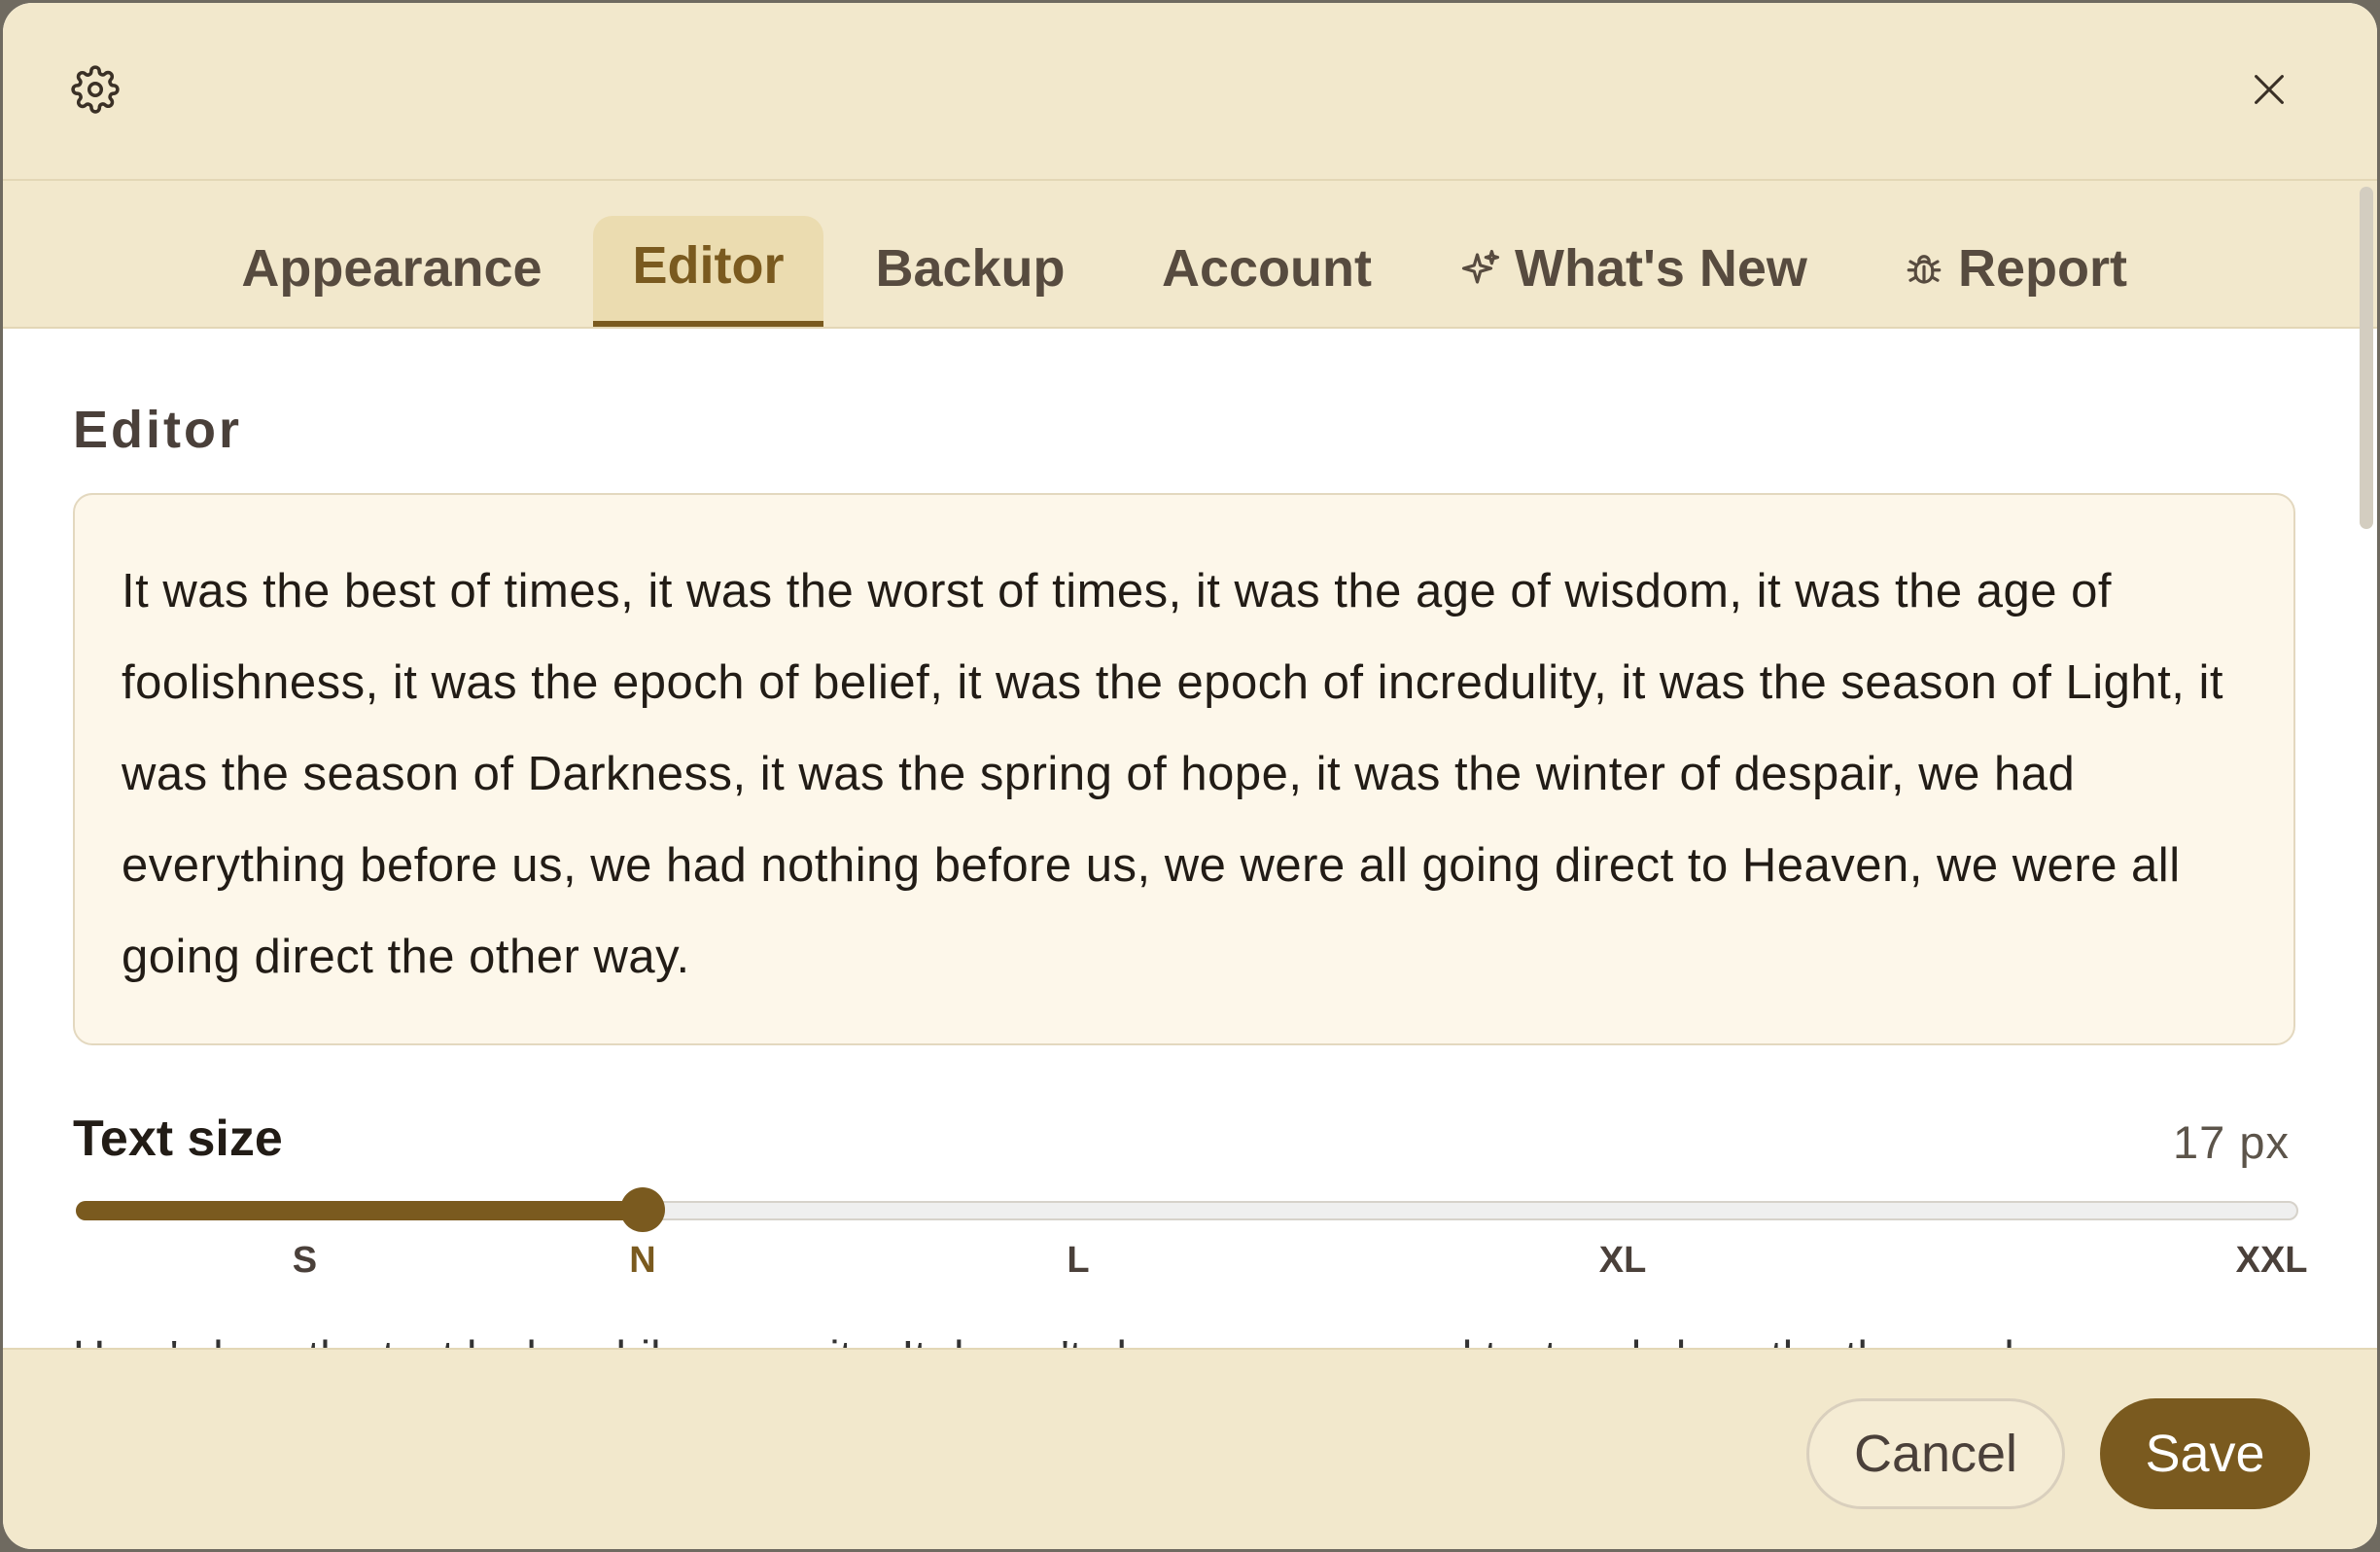  I want to click on tab-editor: Editor, so click(708, 271).